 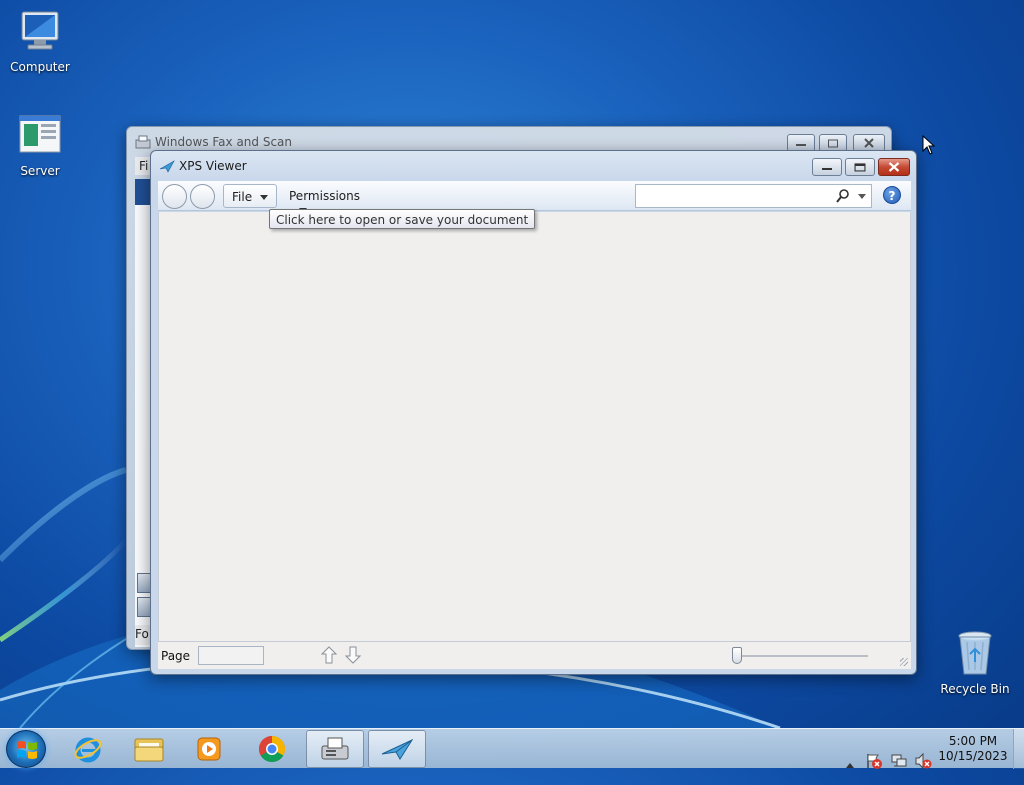 What do you see at coordinates (533, 165) in the screenshot?
I see `xps-window-titlebar: XPS Viewer` at bounding box center [533, 165].